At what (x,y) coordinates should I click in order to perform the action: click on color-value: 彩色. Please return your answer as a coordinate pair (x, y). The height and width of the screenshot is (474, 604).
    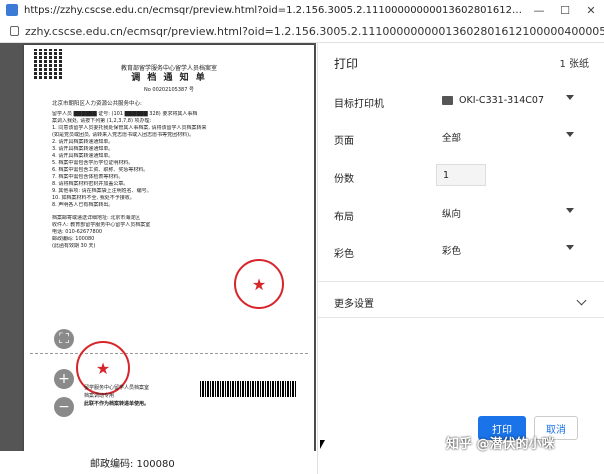
    Looking at the image, I should click on (452, 251).